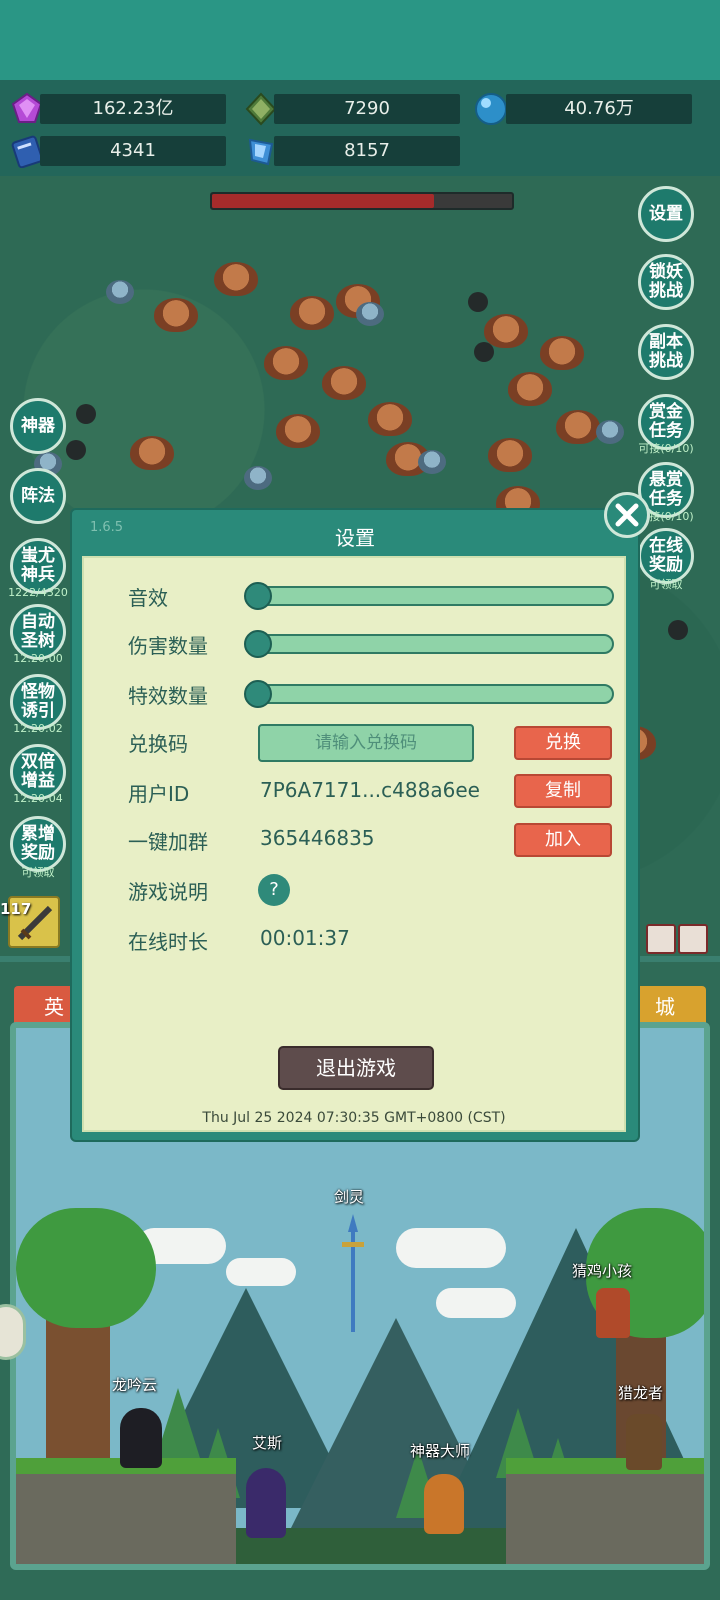 The width and height of the screenshot is (720, 1600). Describe the element at coordinates (135, 1385) in the screenshot. I see `npc-name-longyinyun: 龙吟云` at that location.